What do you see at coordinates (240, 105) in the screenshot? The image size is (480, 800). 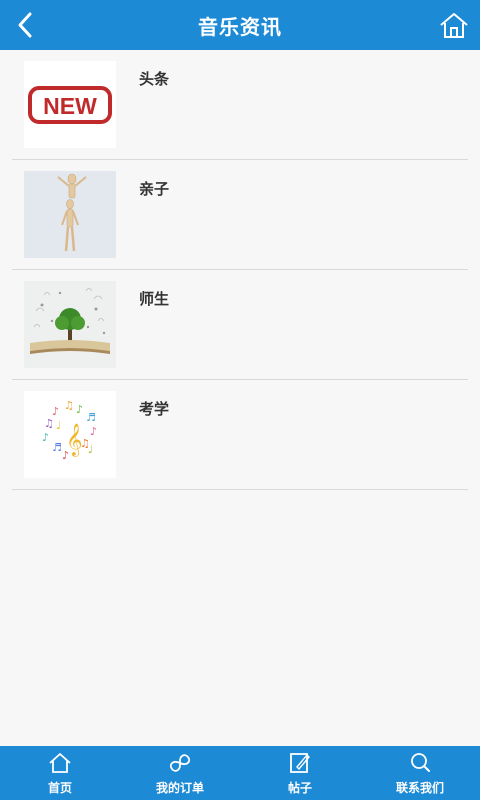 I see `list-item-toutiao: NEW 头条` at bounding box center [240, 105].